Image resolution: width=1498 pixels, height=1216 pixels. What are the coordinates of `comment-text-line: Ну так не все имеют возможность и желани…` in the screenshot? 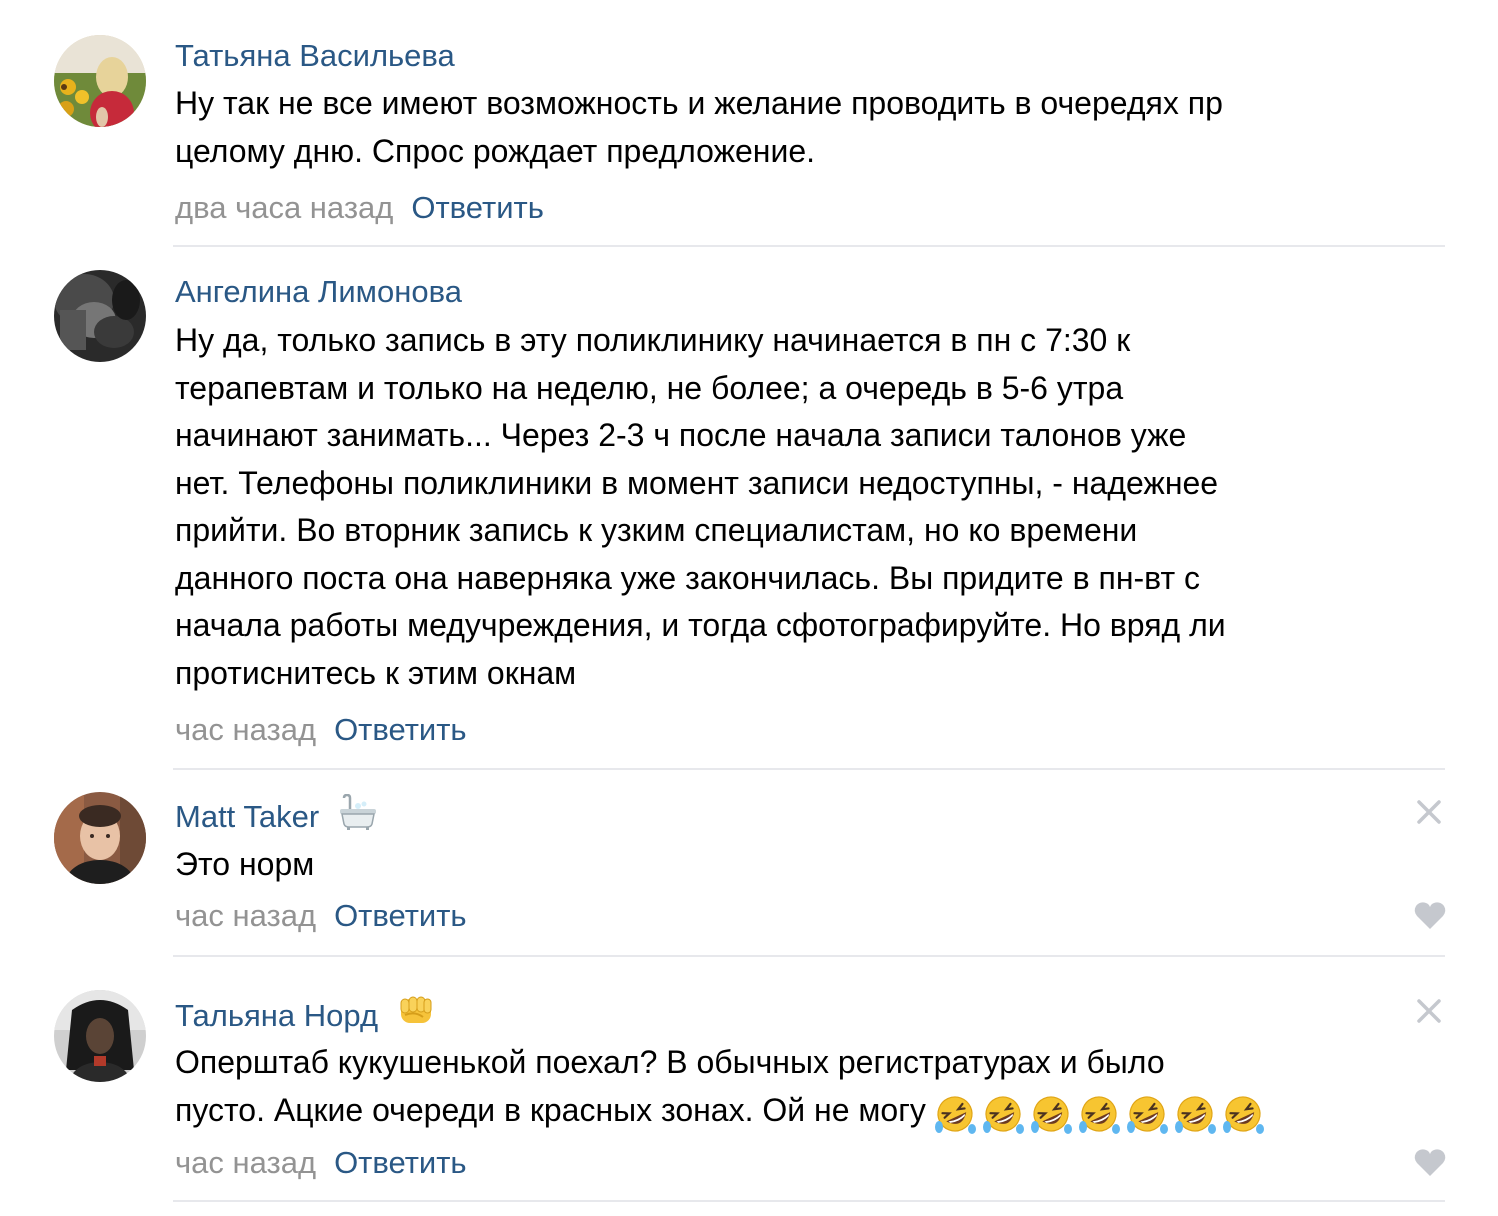 It's located at (699, 103).